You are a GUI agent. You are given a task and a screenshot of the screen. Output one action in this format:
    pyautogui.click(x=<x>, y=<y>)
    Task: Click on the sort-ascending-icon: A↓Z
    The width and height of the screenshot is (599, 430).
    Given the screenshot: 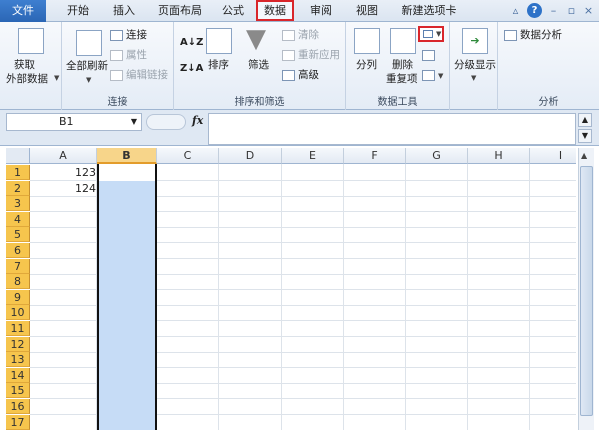 What is the action you would take?
    pyautogui.click(x=191, y=43)
    